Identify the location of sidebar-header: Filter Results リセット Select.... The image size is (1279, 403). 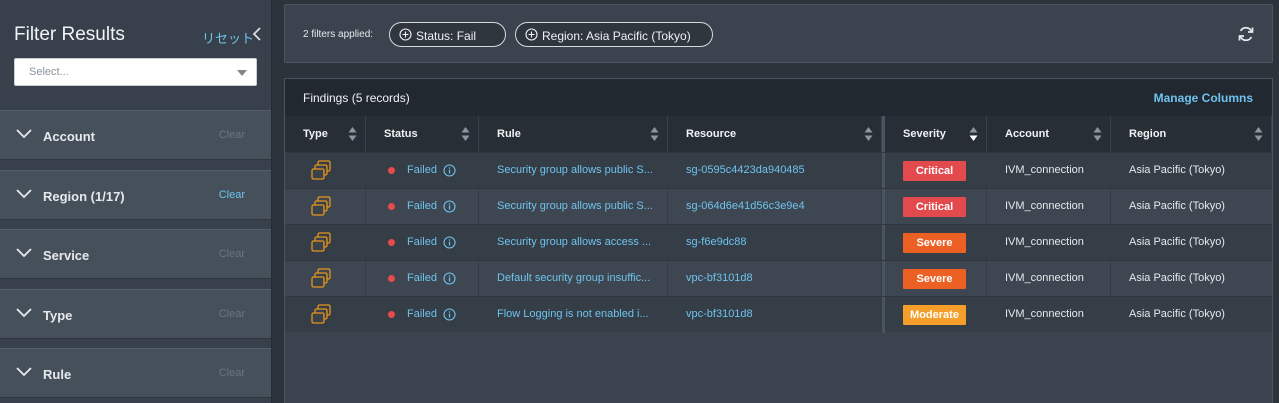
(135, 54).